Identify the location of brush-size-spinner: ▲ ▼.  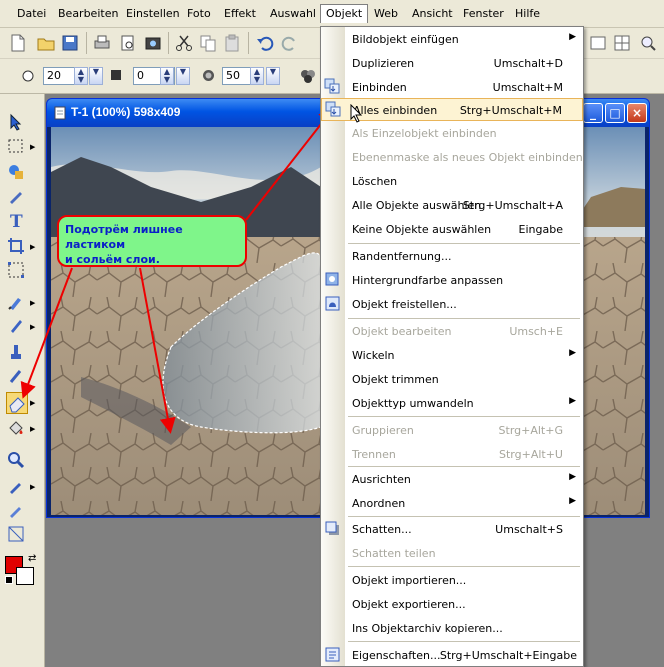
(81, 76).